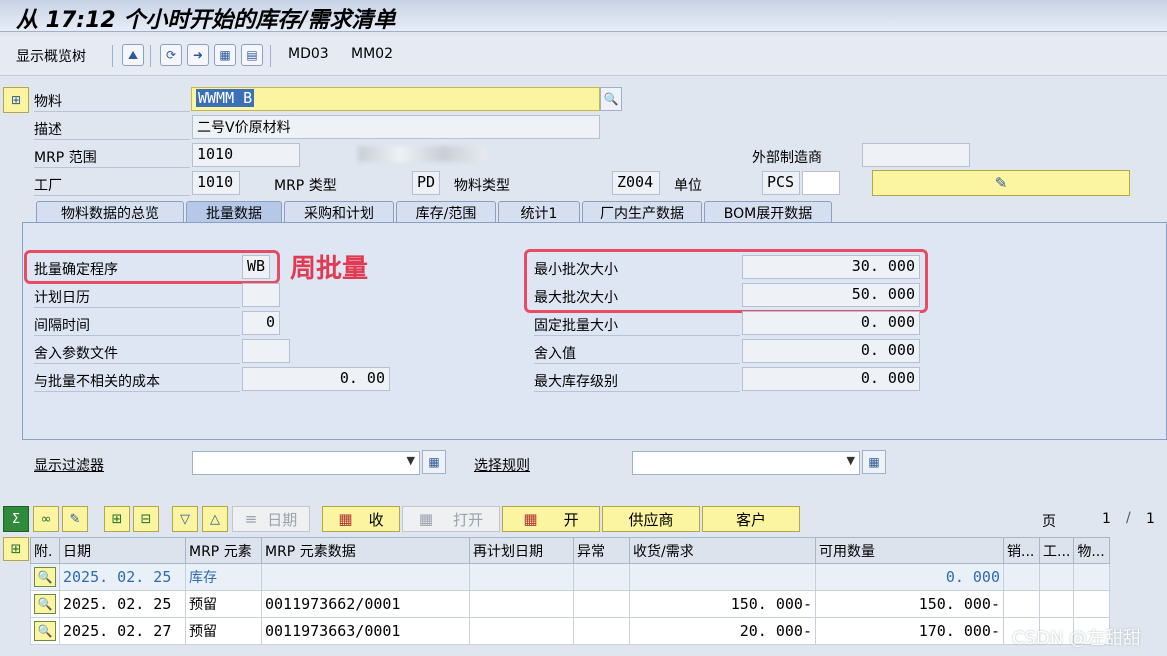 The image size is (1167, 656). Describe the element at coordinates (198, 55) in the screenshot. I see `forward-icon: ➜` at that location.